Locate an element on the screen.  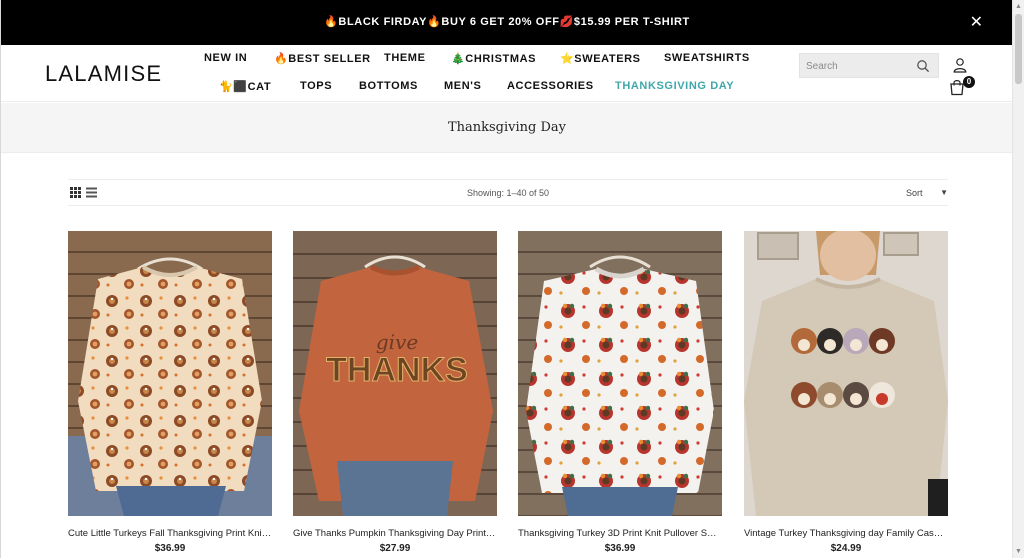
nav-item-label: THEME is located at coordinates (405, 58).